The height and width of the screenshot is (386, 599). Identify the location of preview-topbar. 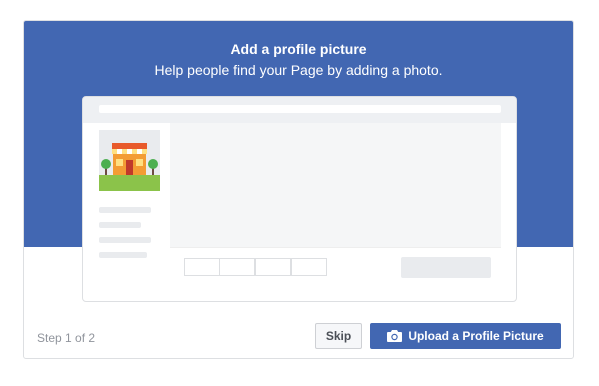
(299, 110).